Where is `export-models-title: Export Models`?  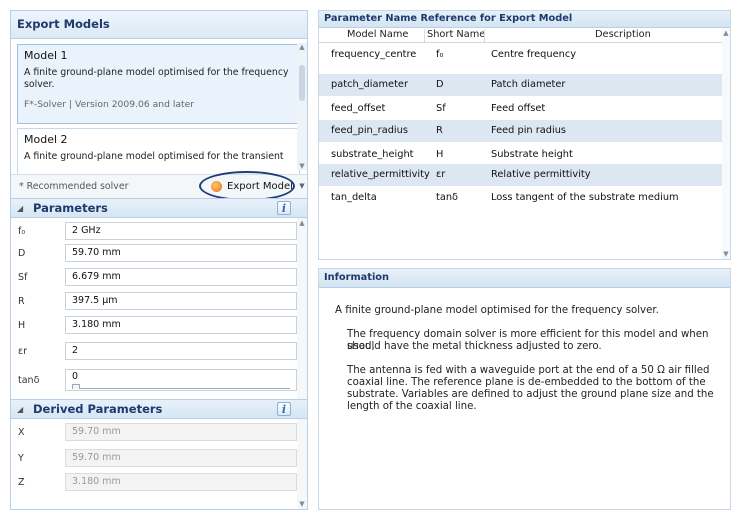
export-models-title: Export Models is located at coordinates (159, 25).